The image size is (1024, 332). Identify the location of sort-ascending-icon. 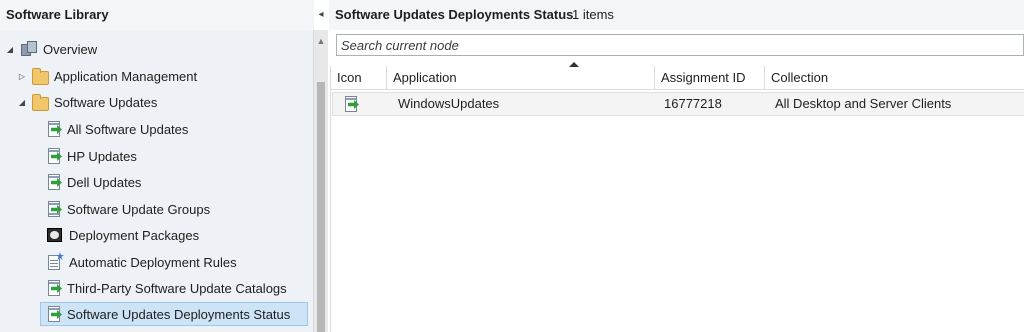
(574, 64).